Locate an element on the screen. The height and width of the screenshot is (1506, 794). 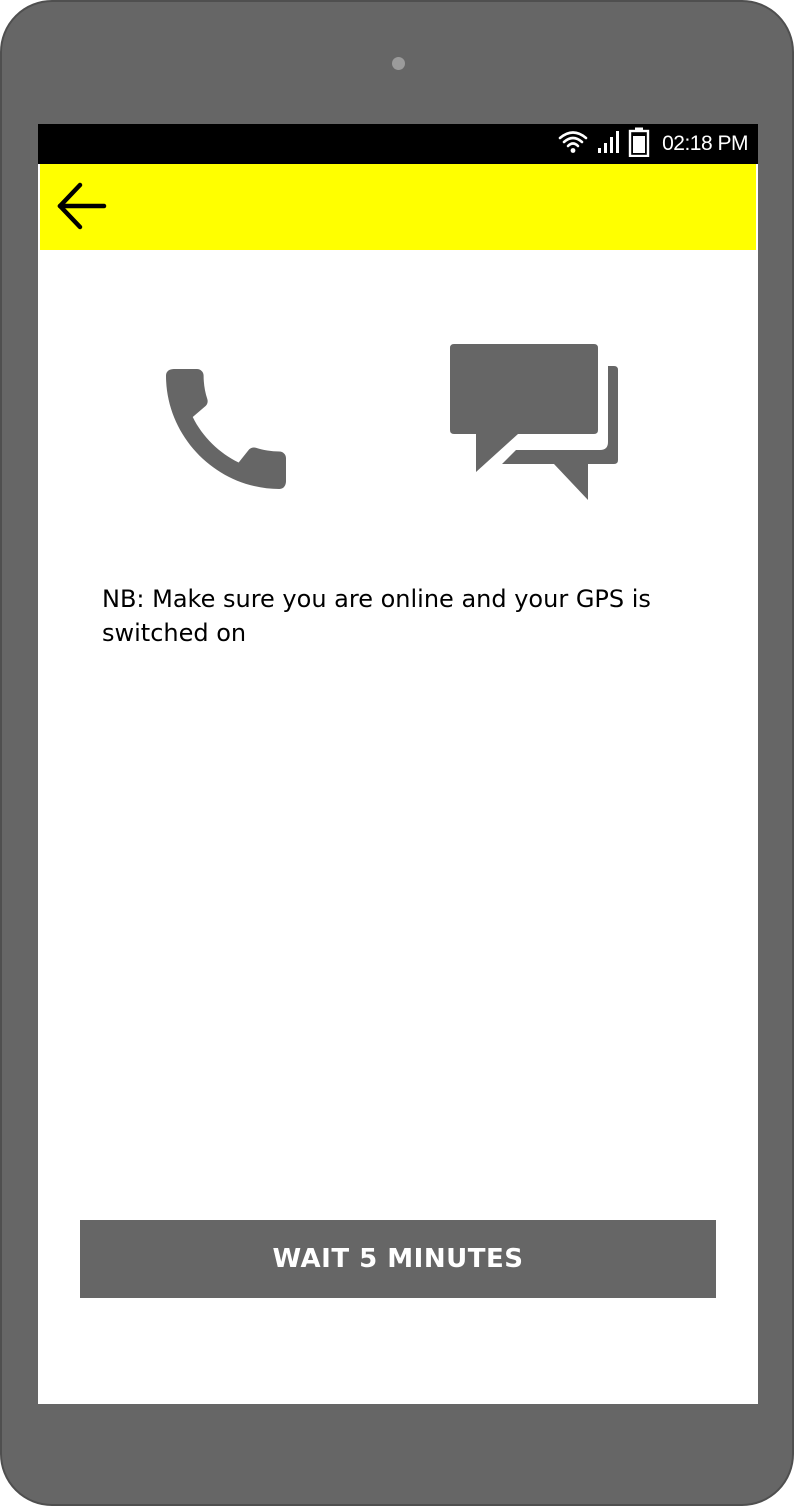
back-button is located at coordinates (82, 208).